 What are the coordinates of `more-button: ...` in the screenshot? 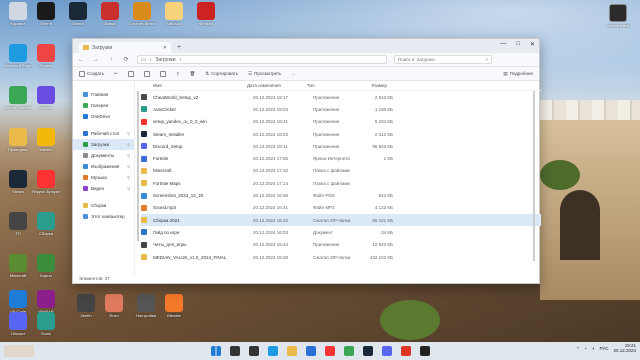 It's located at (293, 73).